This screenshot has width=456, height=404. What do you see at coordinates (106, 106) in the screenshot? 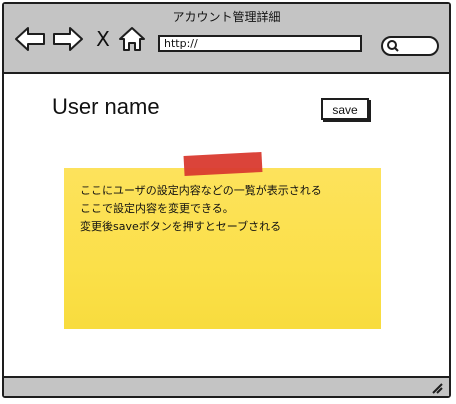
I see `user-name-label: User name` at bounding box center [106, 106].